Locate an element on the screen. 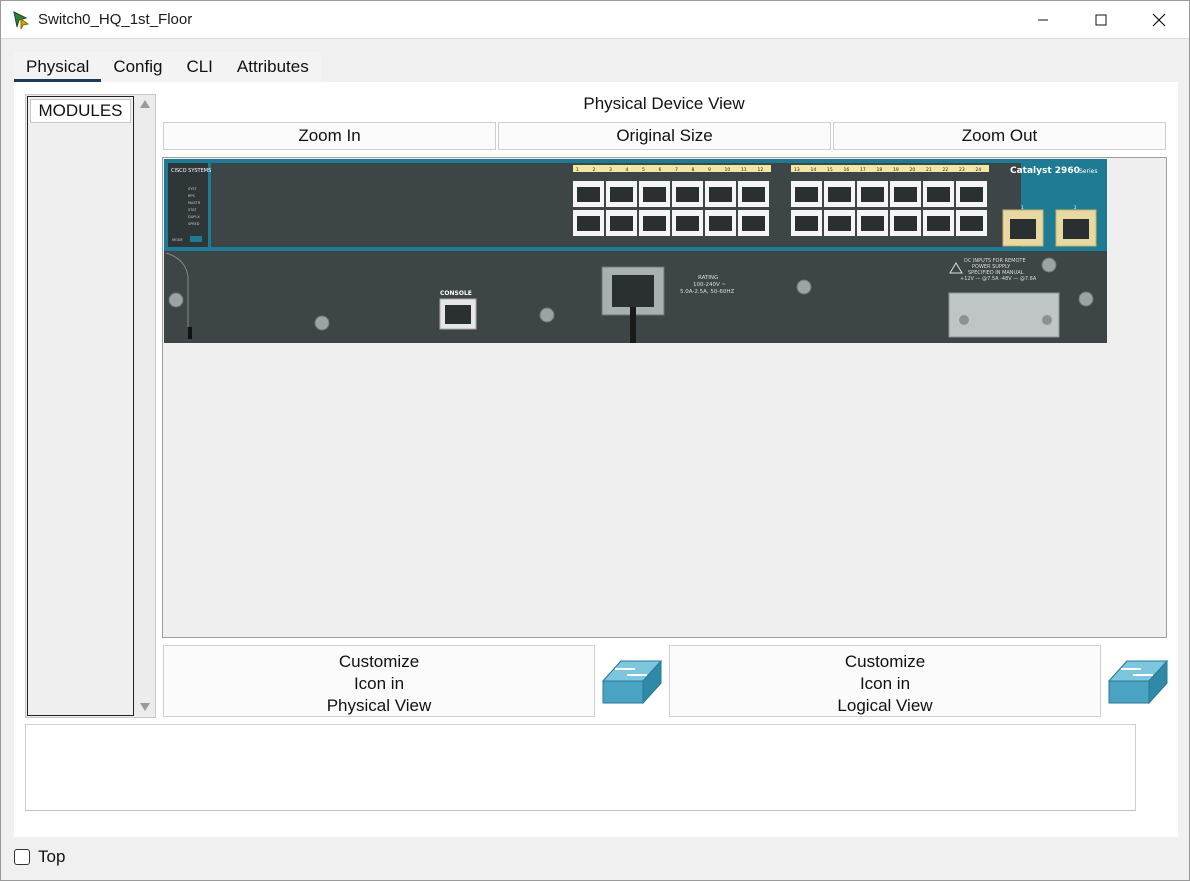 Image resolution: width=1190 pixels, height=881 pixels. brand-label: CISCO SYSTEMS is located at coordinates (191, 171).